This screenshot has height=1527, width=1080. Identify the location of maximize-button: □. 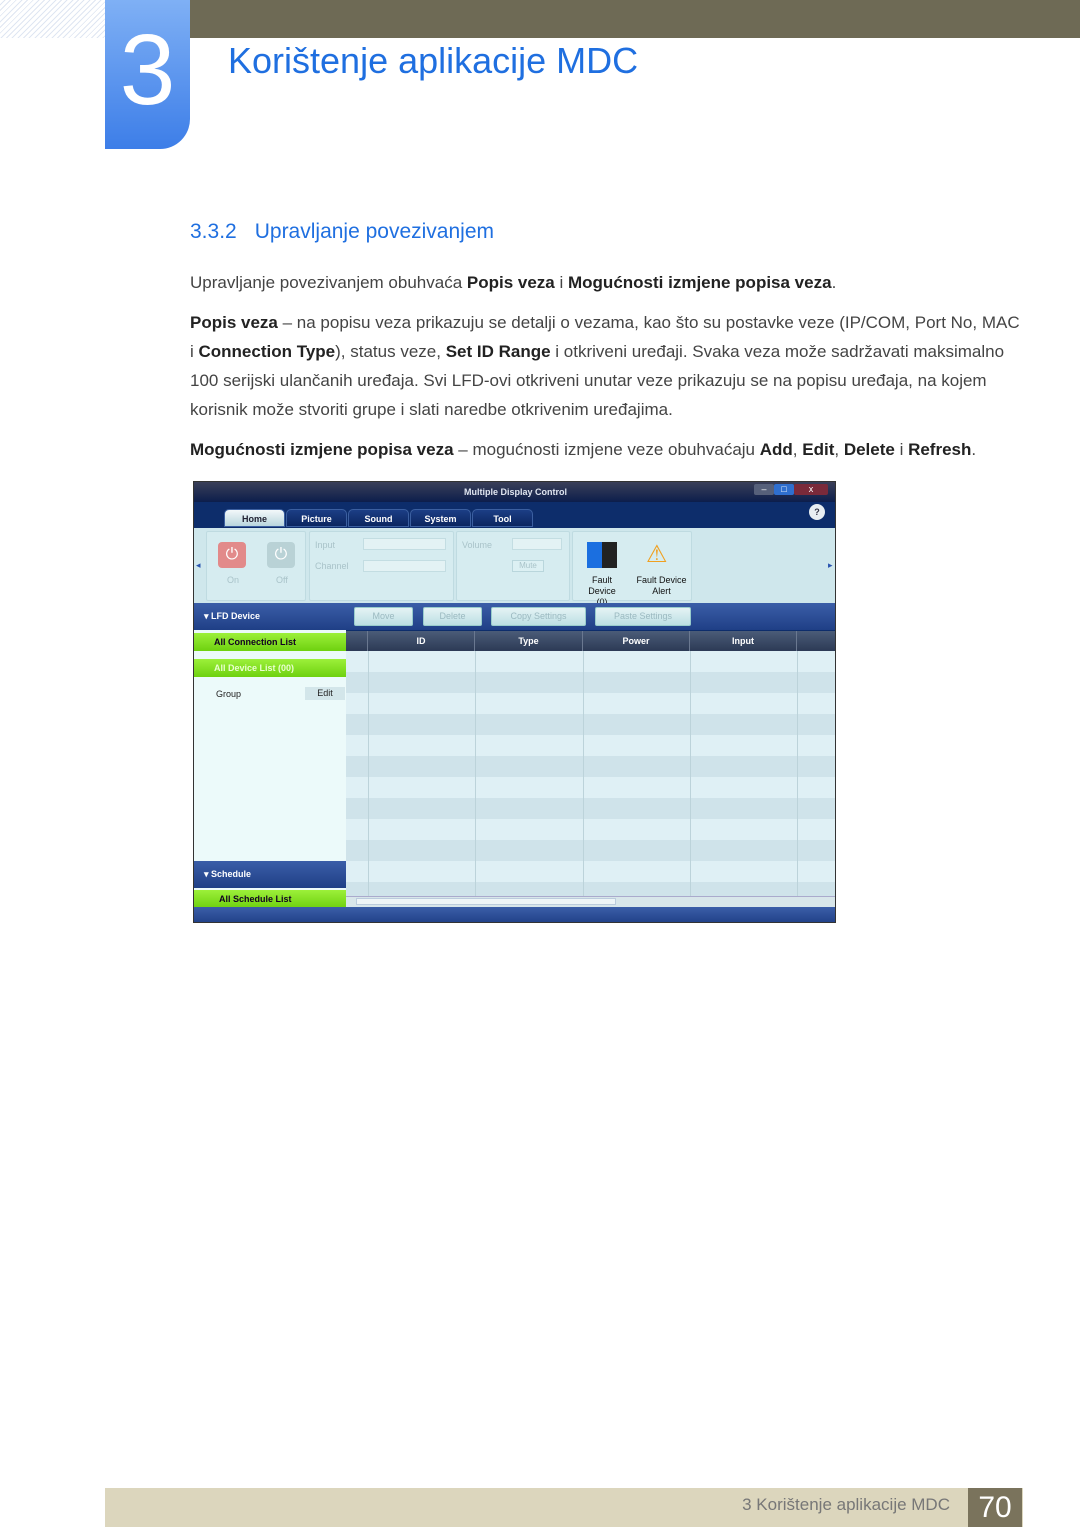
(784, 489).